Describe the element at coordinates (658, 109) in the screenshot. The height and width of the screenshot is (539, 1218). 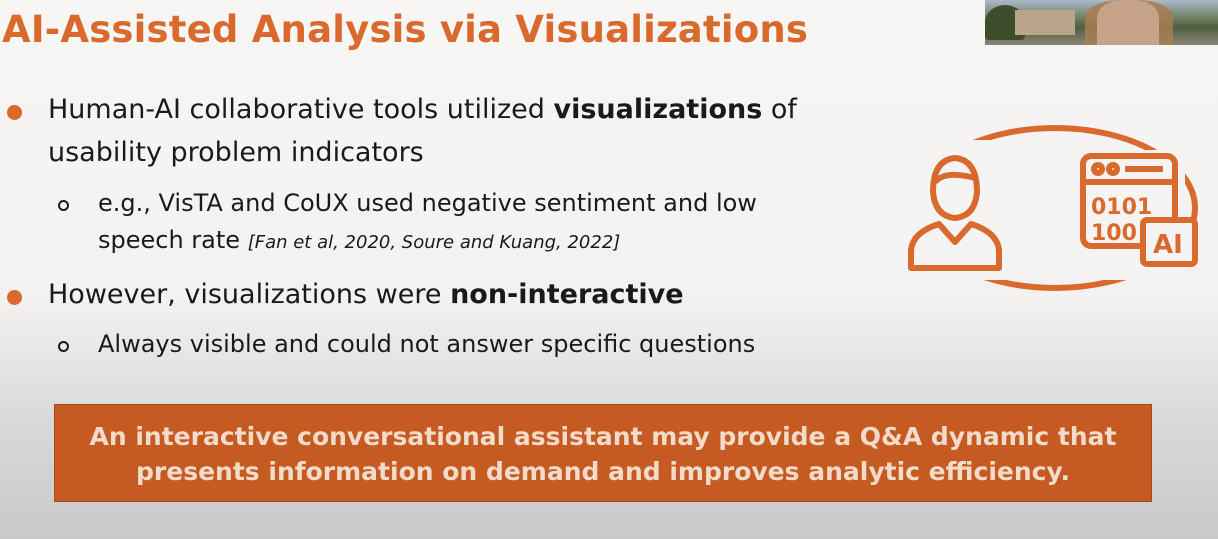
I see `bullet-1-bold: visualizations` at that location.